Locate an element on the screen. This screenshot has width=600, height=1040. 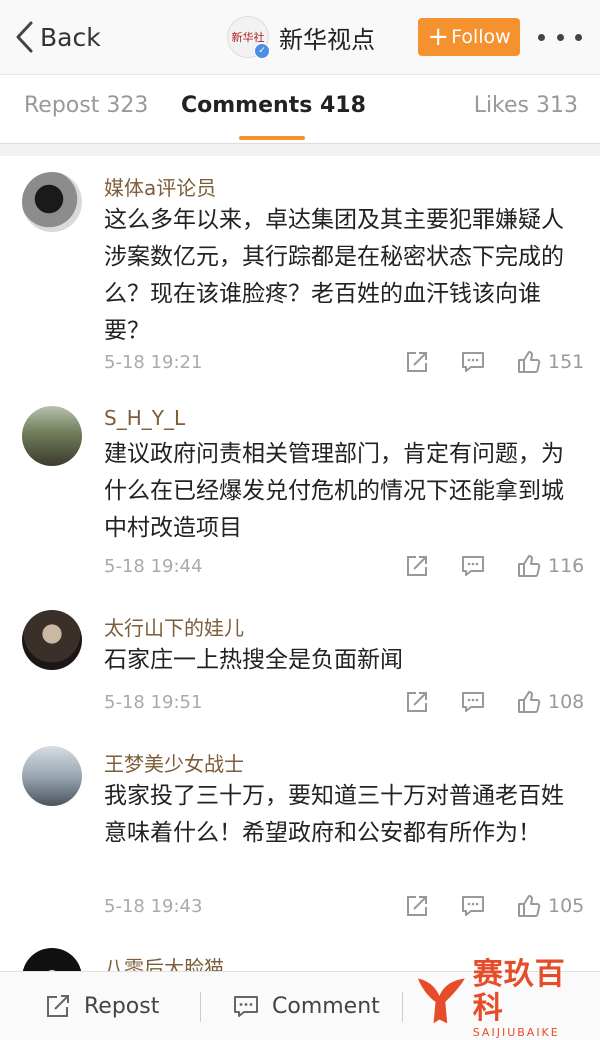
comment-time: 5-18 19:21 is located at coordinates (153, 362).